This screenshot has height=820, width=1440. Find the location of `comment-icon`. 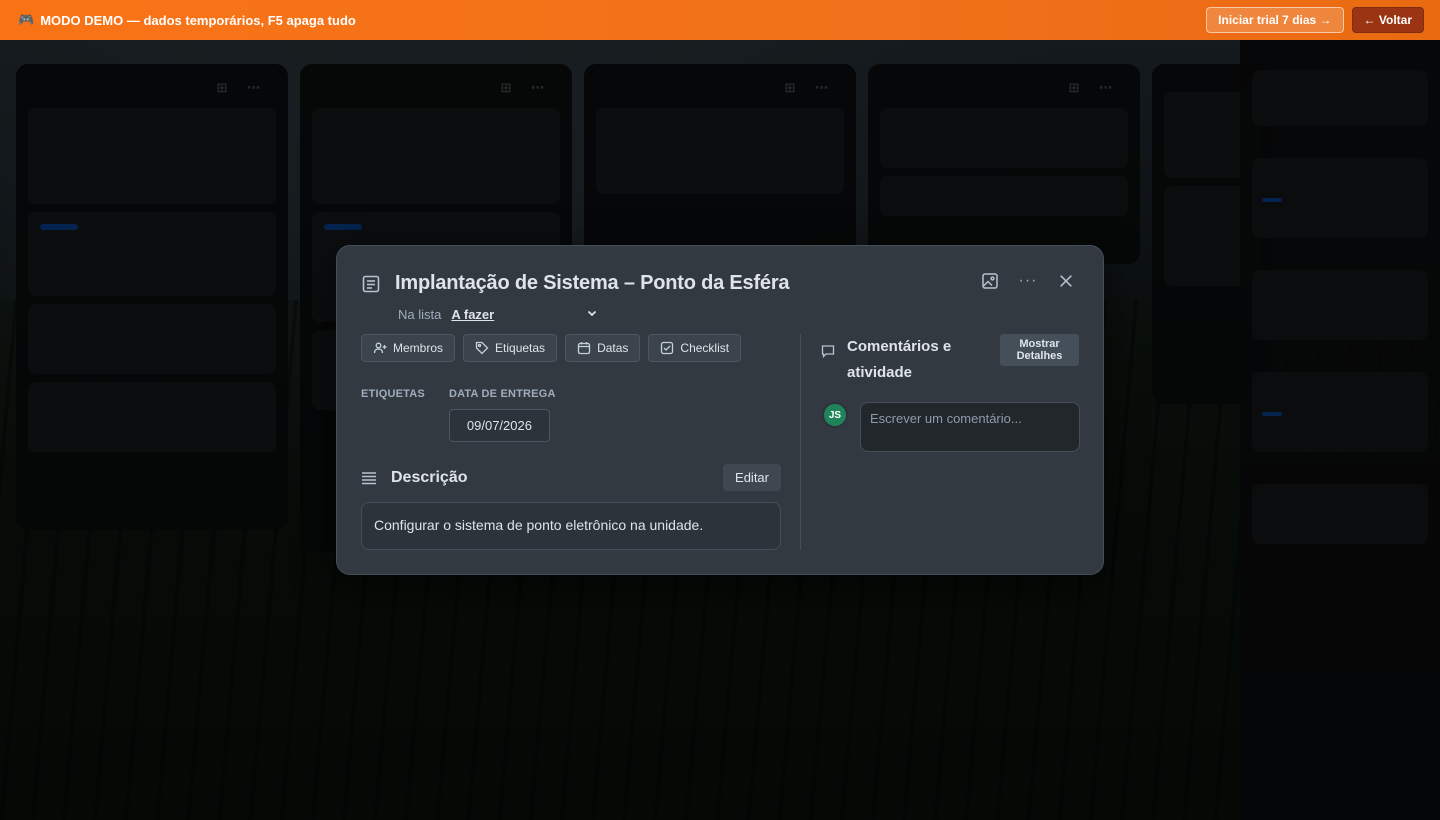

comment-icon is located at coordinates (828, 351).